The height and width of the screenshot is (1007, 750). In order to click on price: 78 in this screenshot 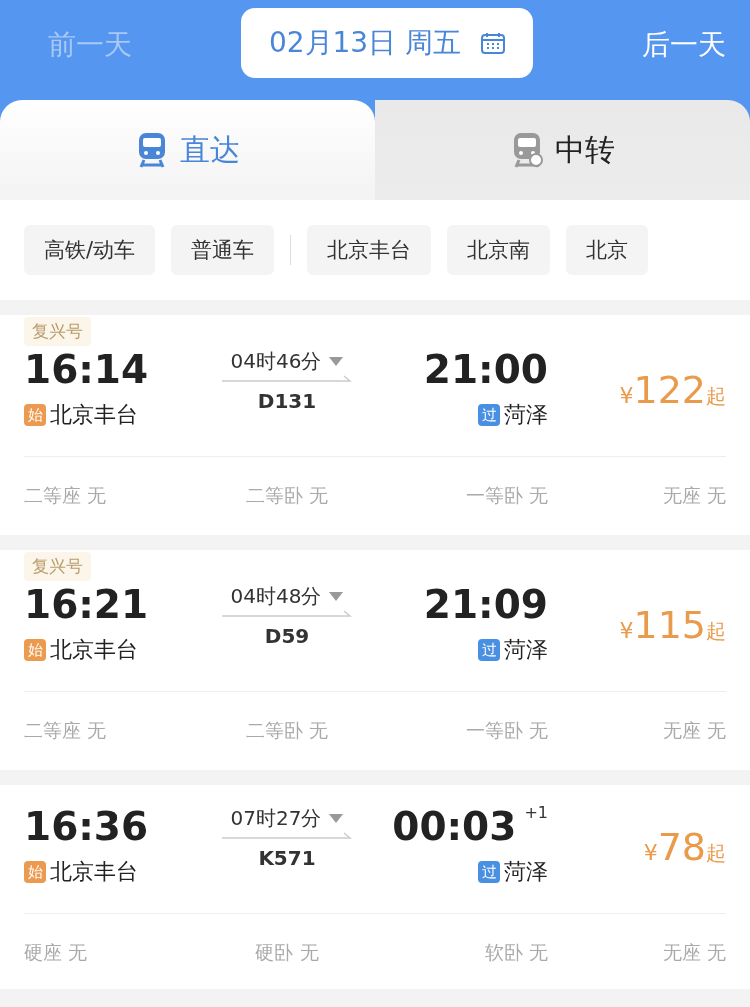, I will do `click(681, 847)`.